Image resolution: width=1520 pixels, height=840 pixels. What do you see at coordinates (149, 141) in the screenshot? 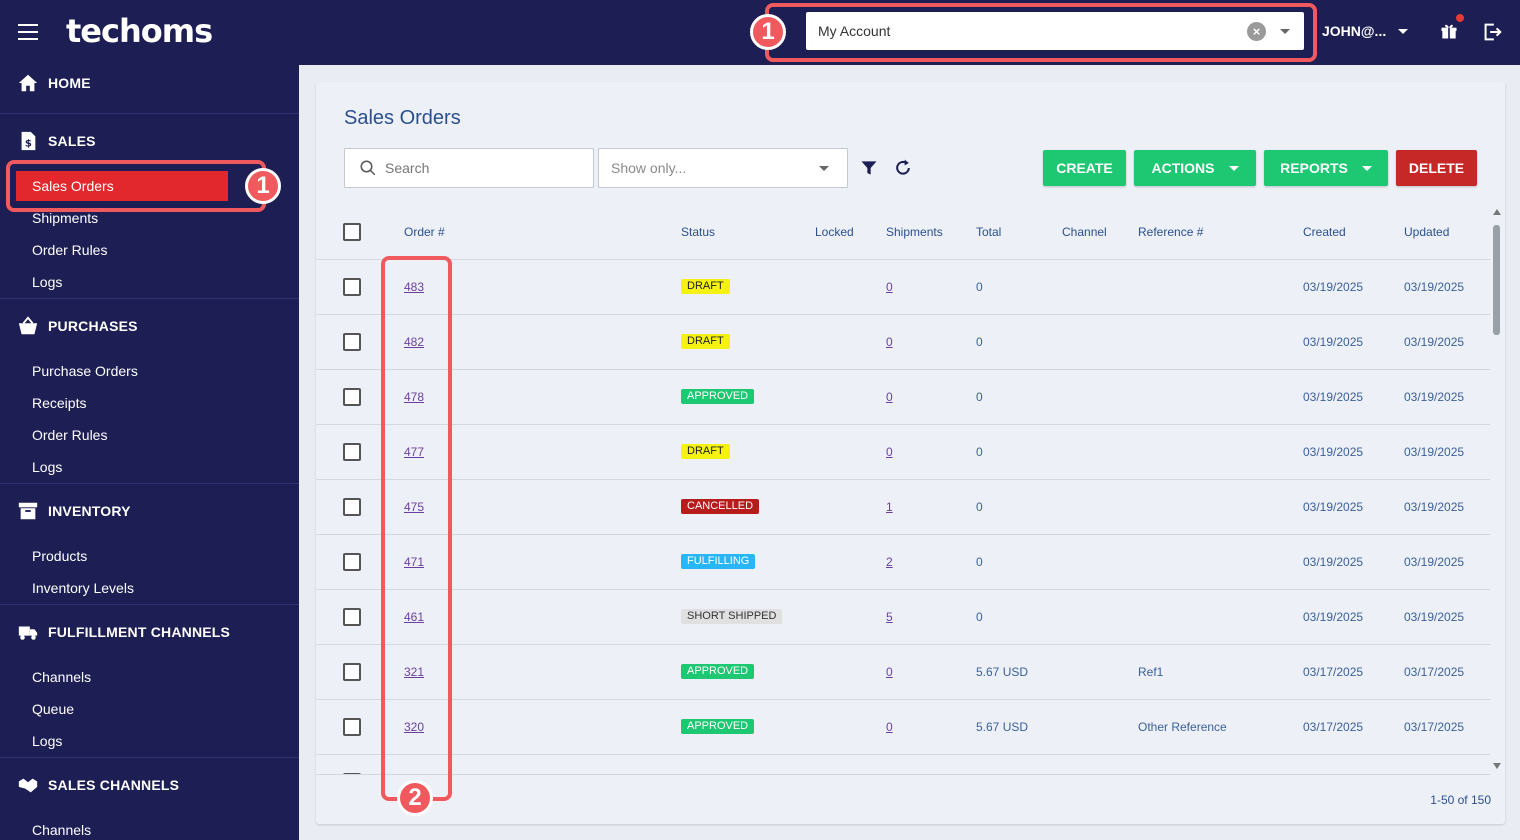
I see `sidebar-section-sales: $ SALES` at bounding box center [149, 141].